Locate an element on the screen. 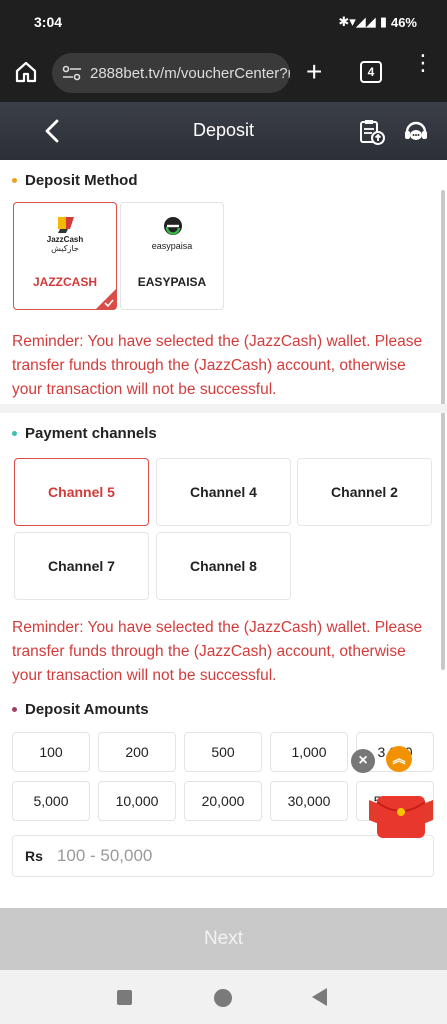  customer-support-icon is located at coordinates (416, 132).